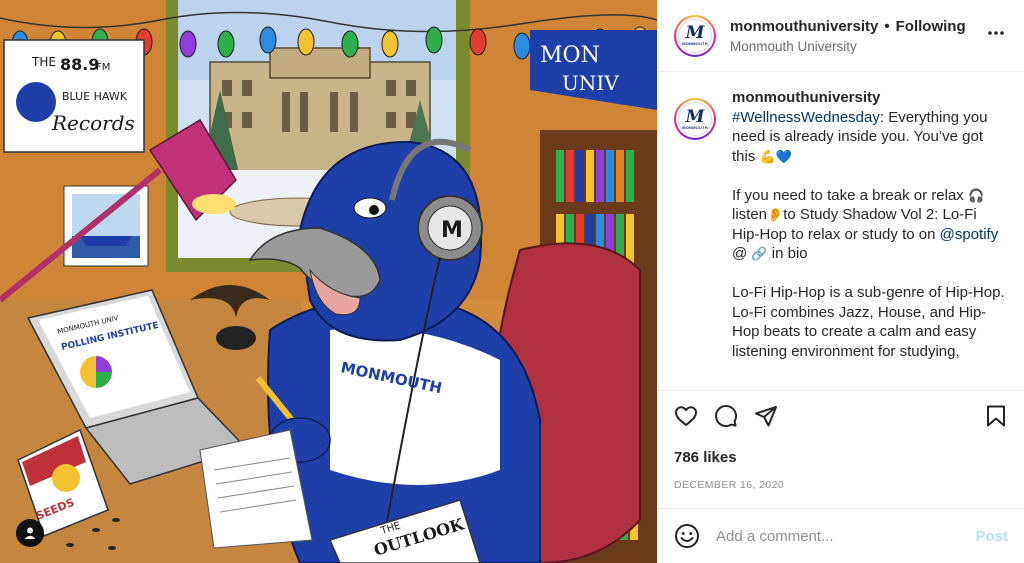  Describe the element at coordinates (103, 67) in the screenshot. I see `radio-sign-fm: FM` at that location.